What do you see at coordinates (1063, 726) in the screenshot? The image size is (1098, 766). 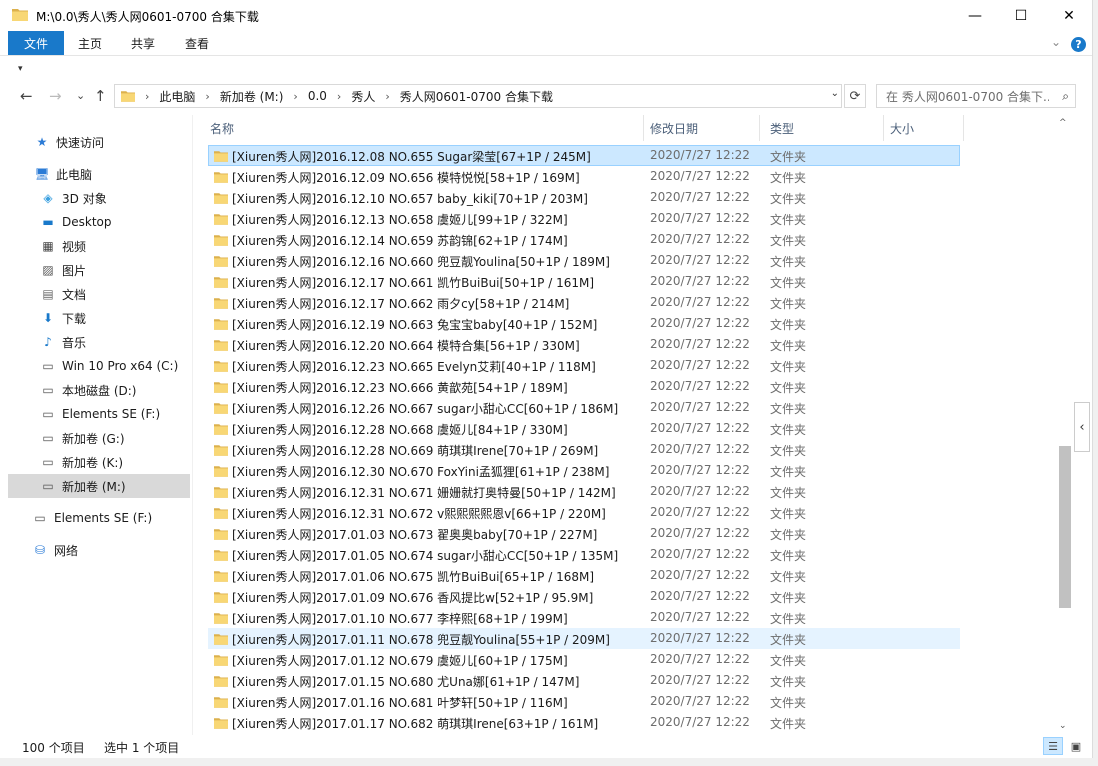 I see `scroll-down-arrow-icon: ⌄` at bounding box center [1063, 726].